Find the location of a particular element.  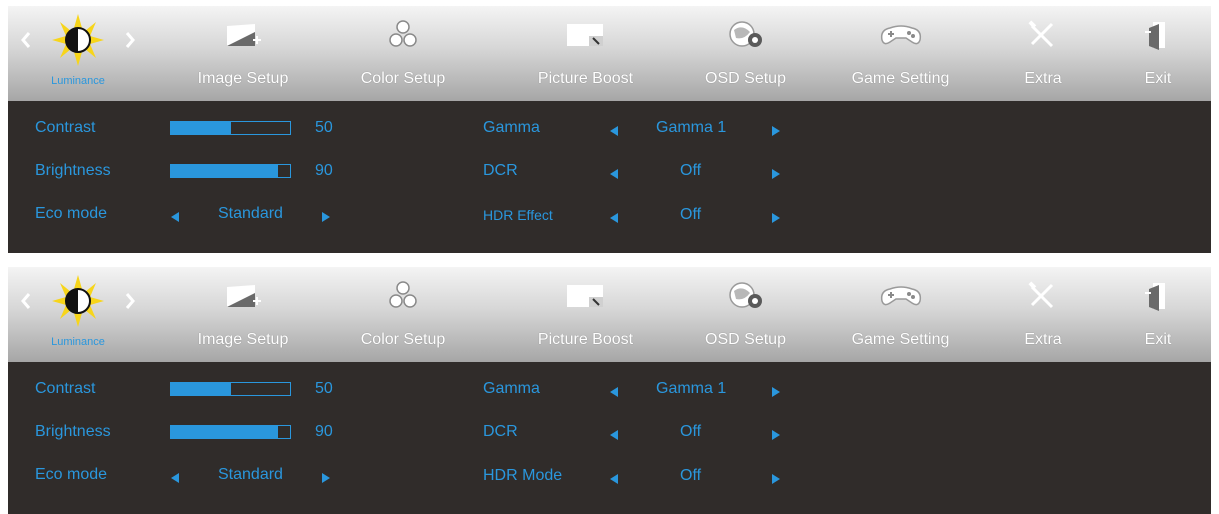

hdr-effect-label: HDR Effect is located at coordinates (518, 215).